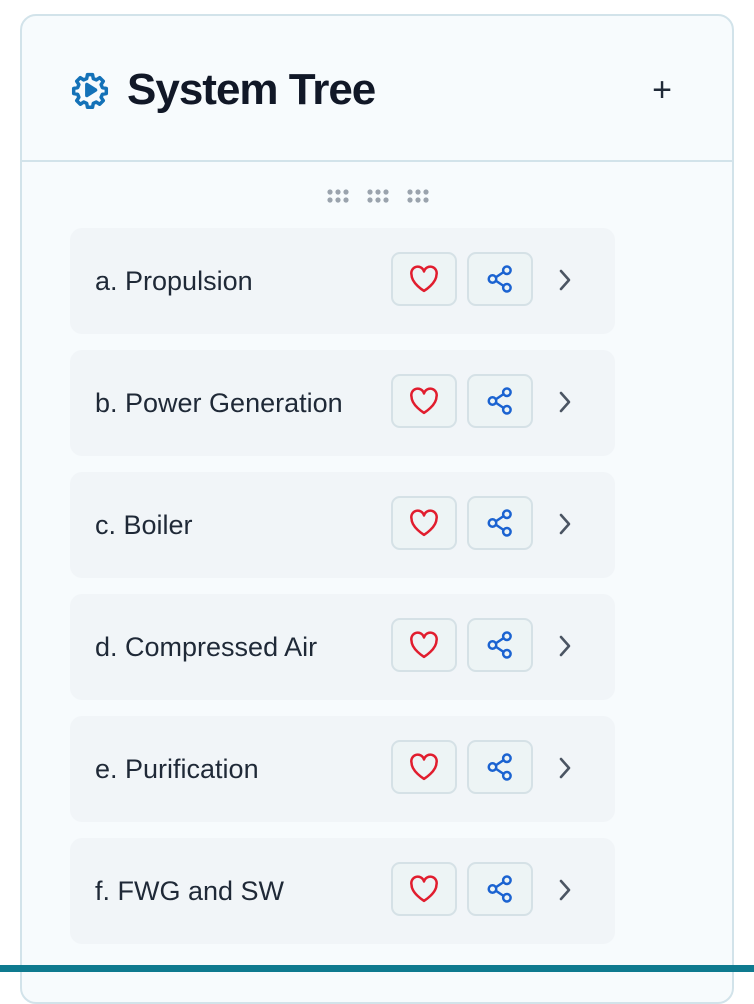  What do you see at coordinates (342, 281) in the screenshot?
I see `system-item-propulsion: a. Propulsion` at bounding box center [342, 281].